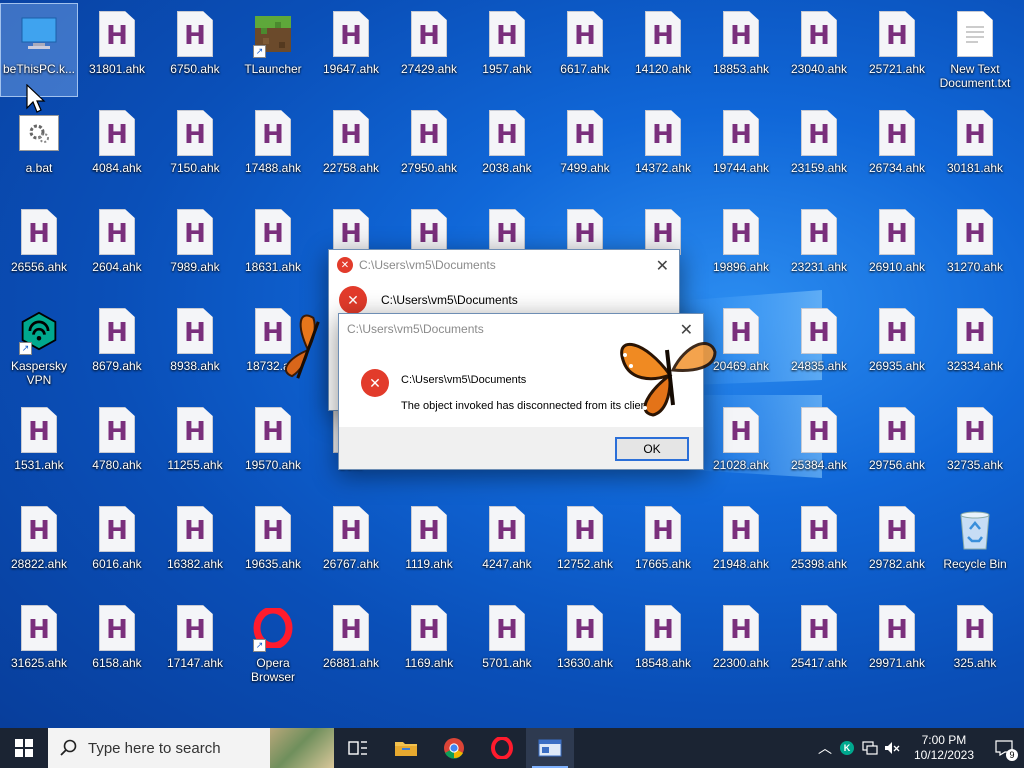  Describe the element at coordinates (897, 149) in the screenshot. I see `desktop-icon: H 26734.ahk` at that location.